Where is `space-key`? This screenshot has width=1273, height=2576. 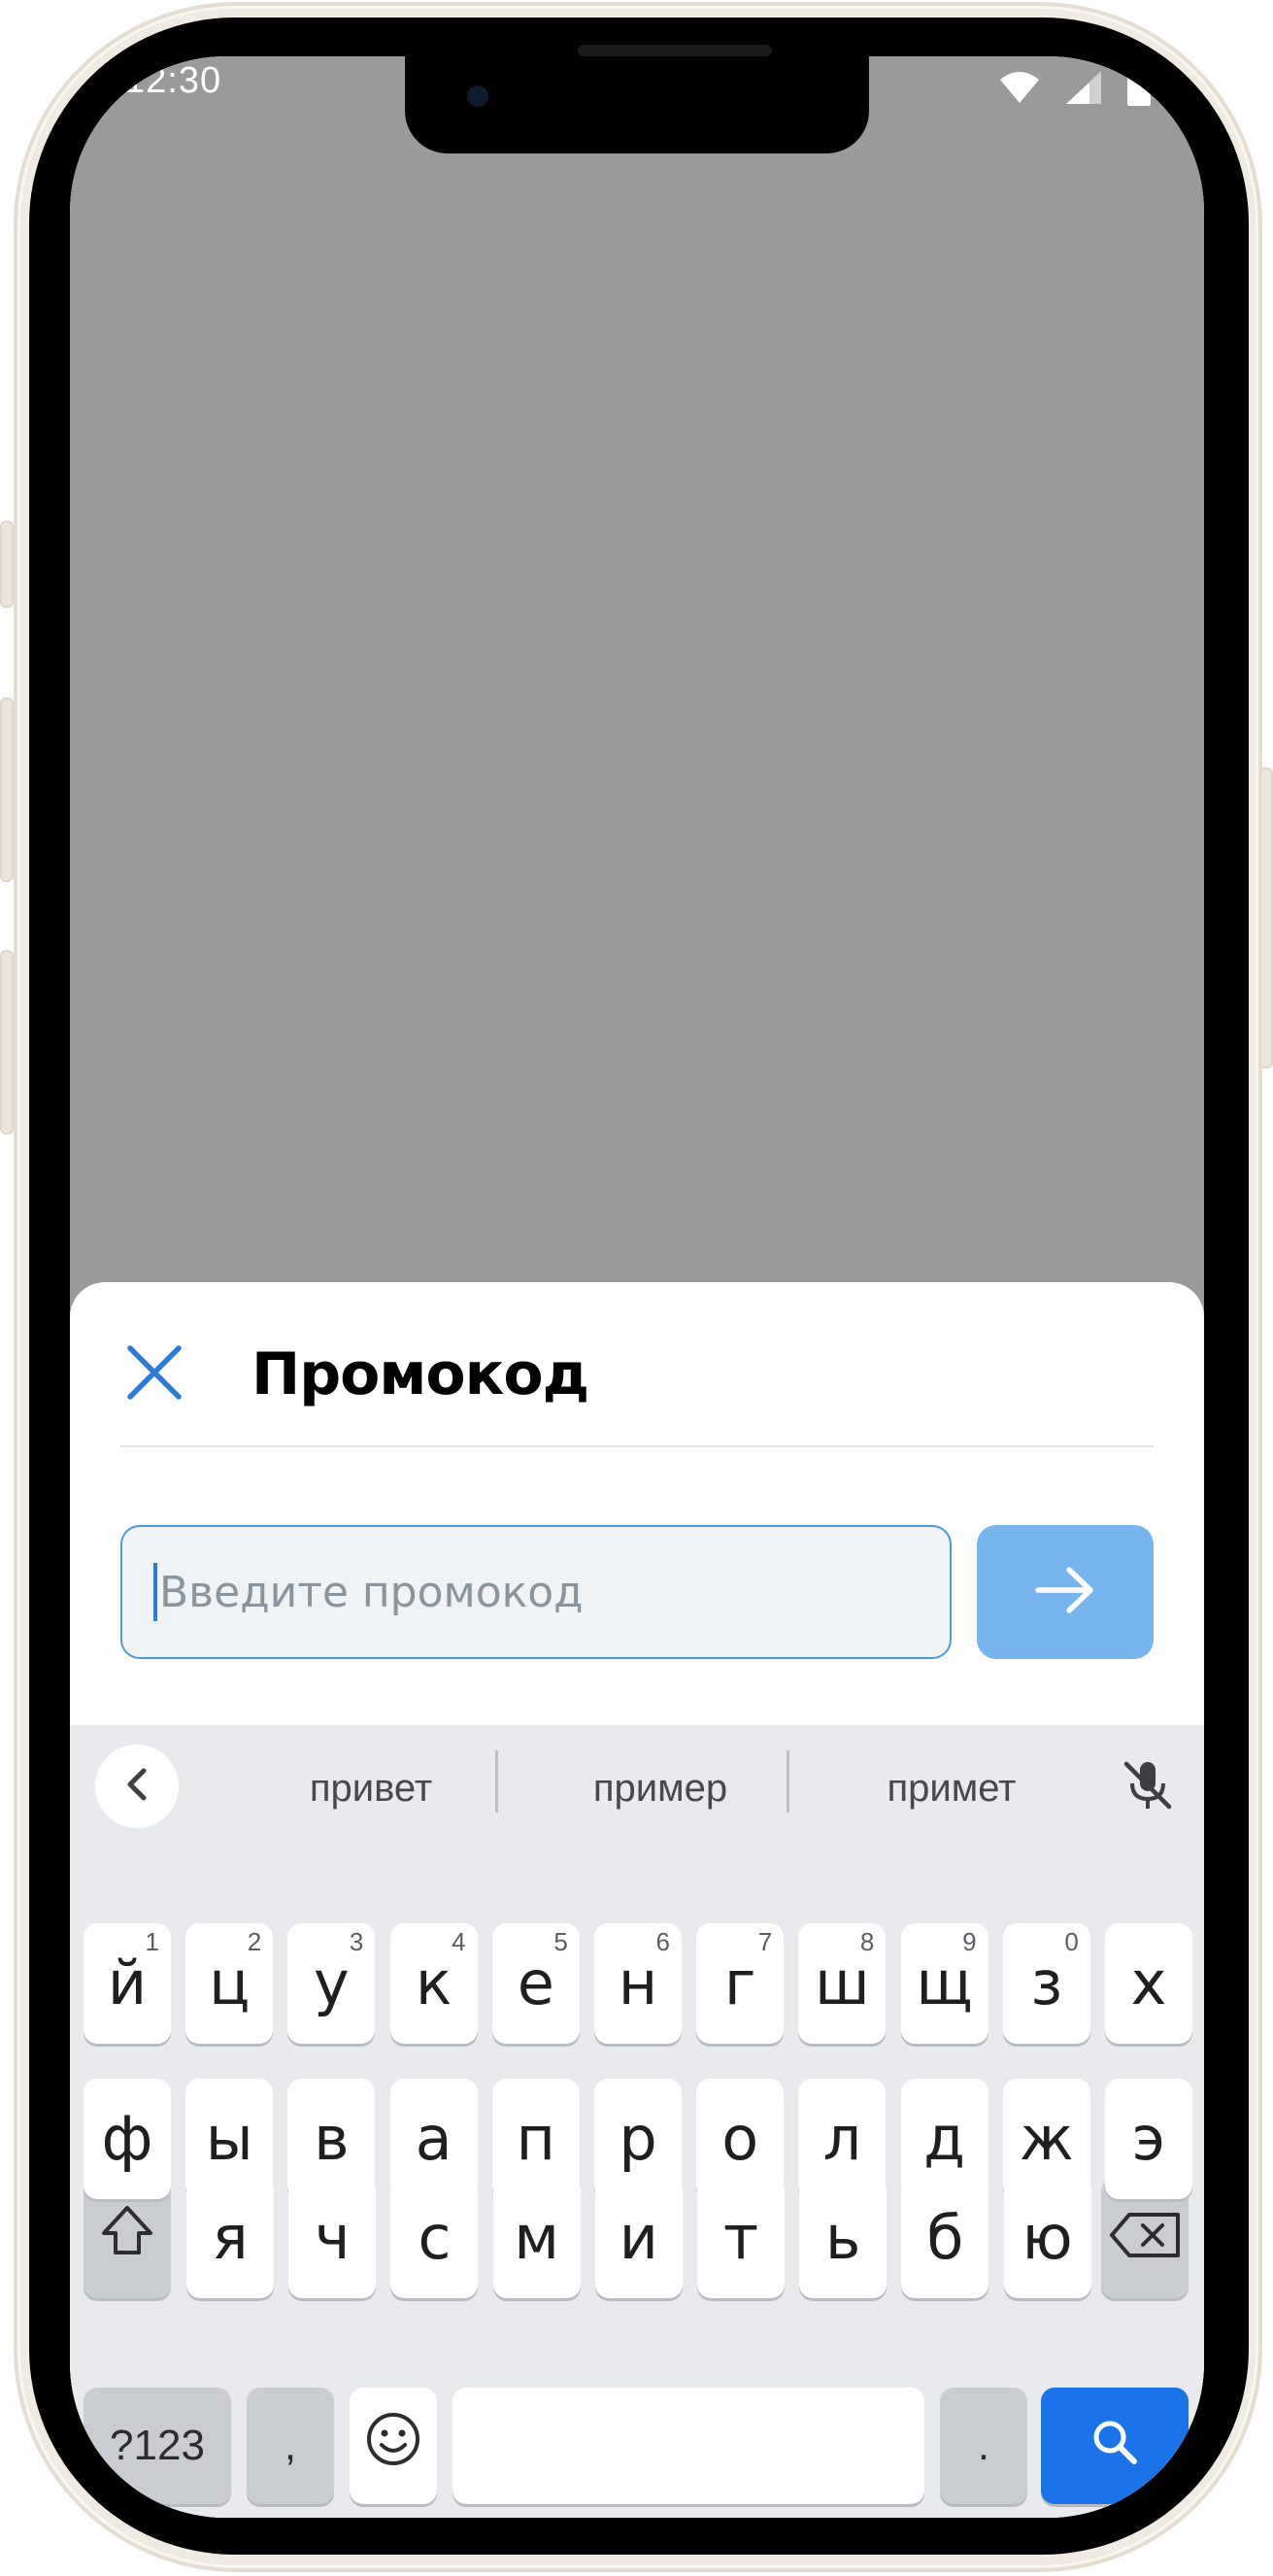
space-key is located at coordinates (688, 2446).